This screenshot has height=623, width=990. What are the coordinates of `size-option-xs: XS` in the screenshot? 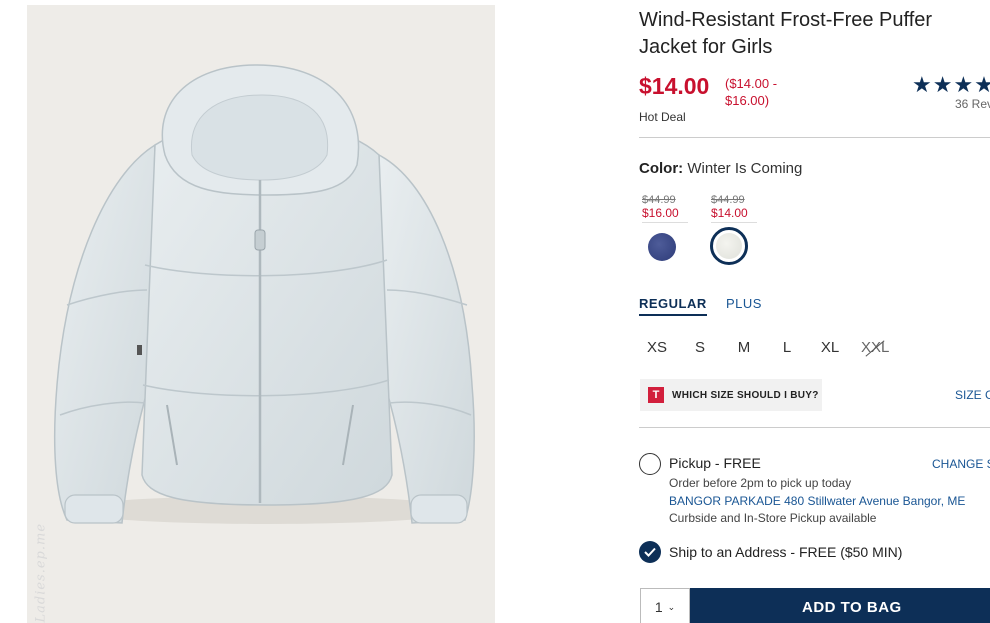 It's located at (657, 347).